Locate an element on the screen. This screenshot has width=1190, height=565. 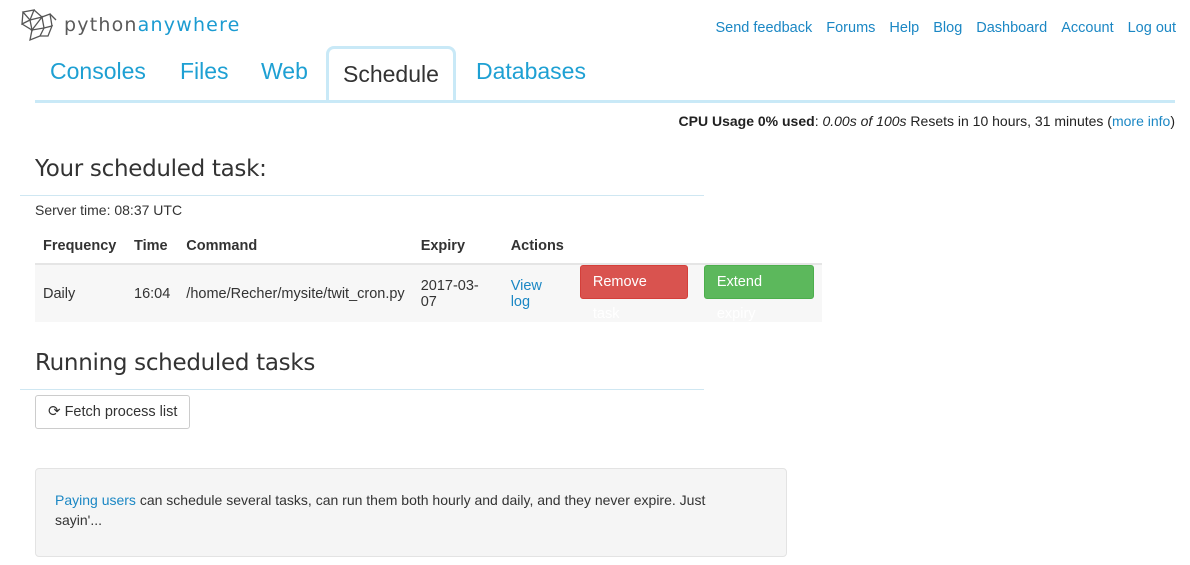
help-link: Help is located at coordinates (904, 28).